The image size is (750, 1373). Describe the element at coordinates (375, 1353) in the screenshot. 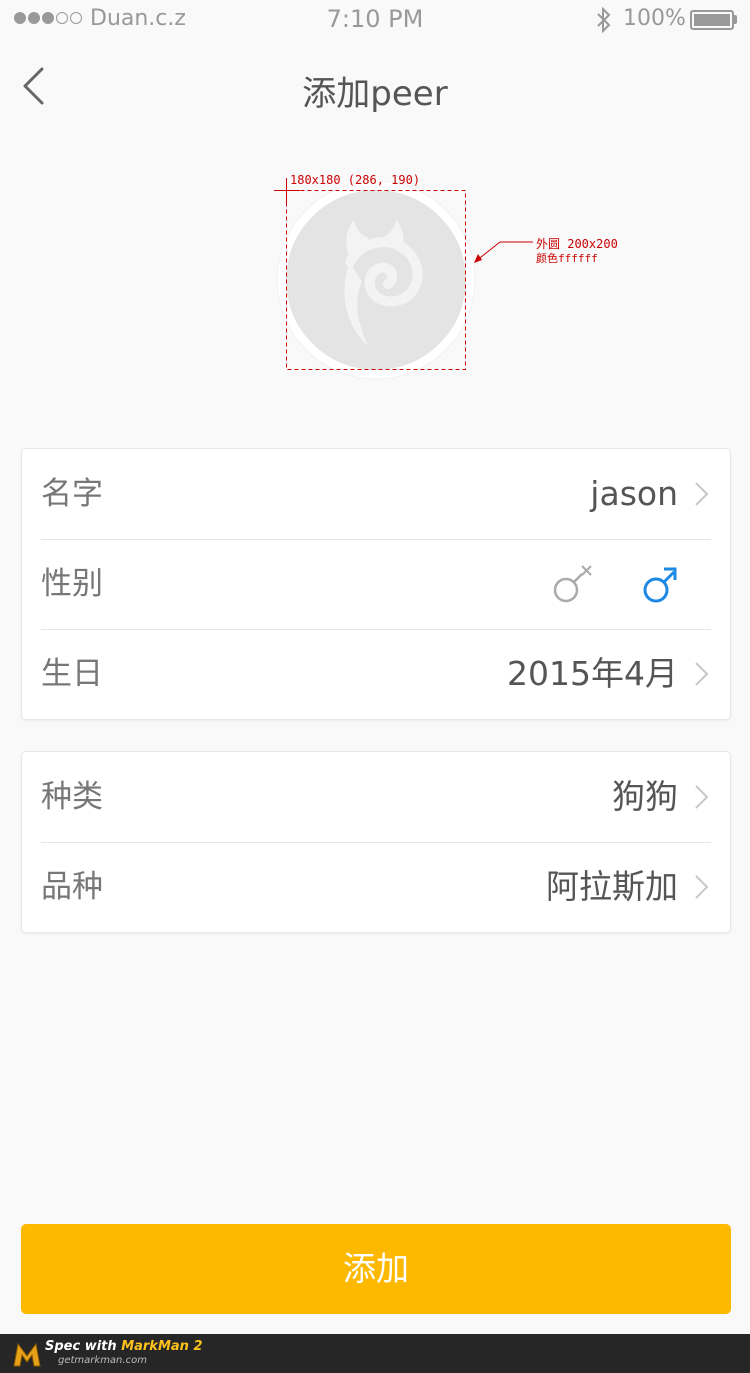

I see `markman-footer: Spec with MarkMan 2 getmarkman.com` at that location.